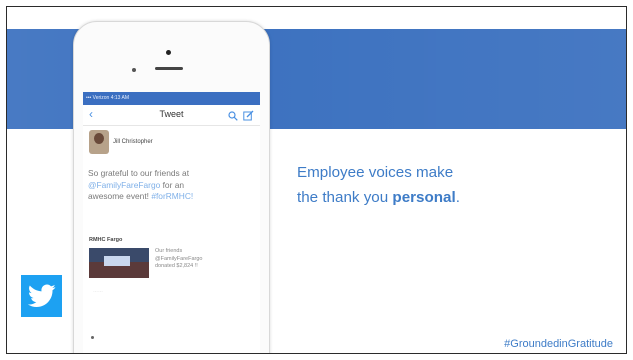 The height and width of the screenshot is (360, 633). Describe the element at coordinates (248, 117) in the screenshot. I see `compose-icon` at that location.